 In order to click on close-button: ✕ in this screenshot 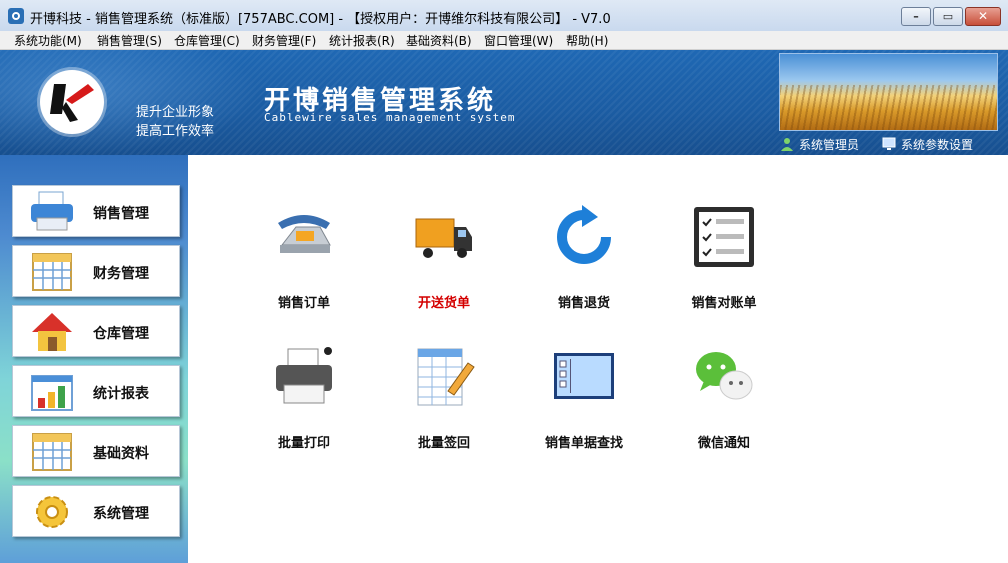, I will do `click(983, 16)`.